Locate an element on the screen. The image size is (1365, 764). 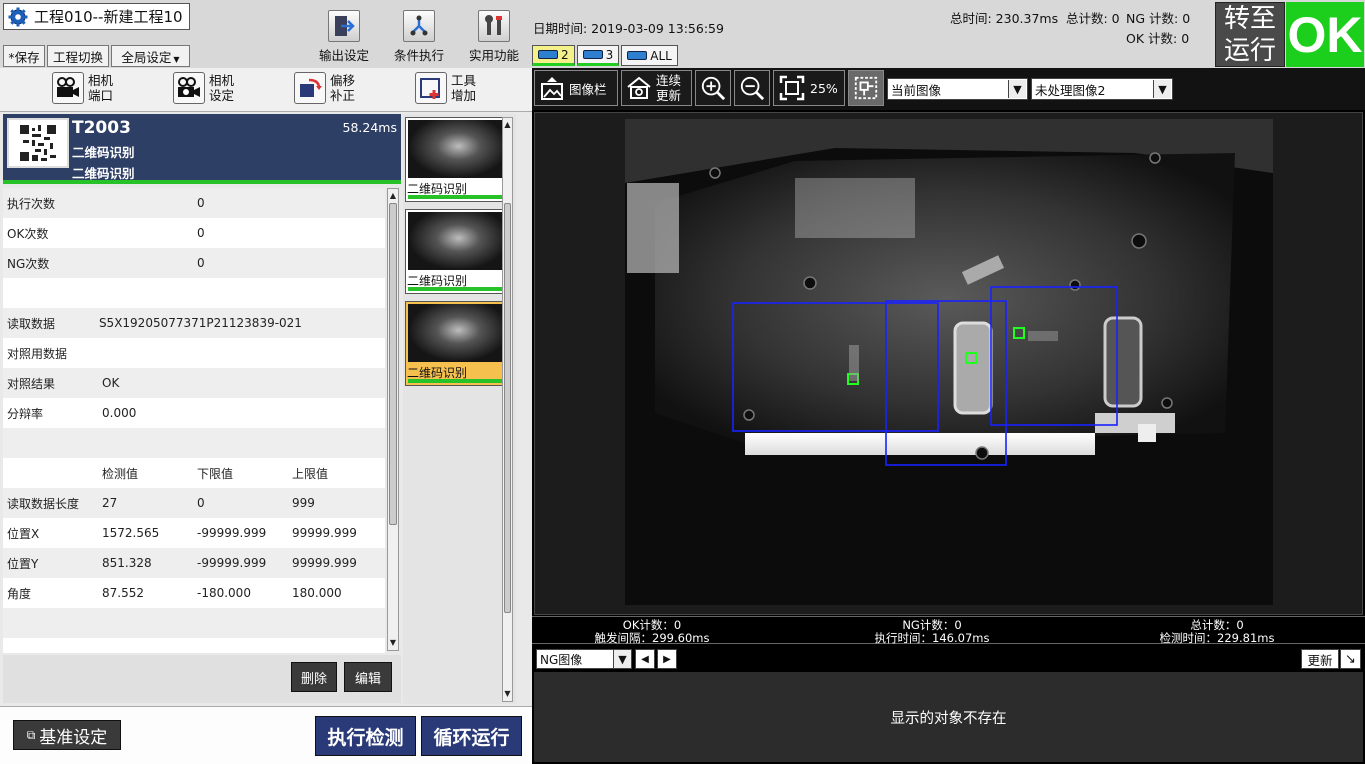
tool-add-button: 工具 增加 is located at coordinates (445, 88).